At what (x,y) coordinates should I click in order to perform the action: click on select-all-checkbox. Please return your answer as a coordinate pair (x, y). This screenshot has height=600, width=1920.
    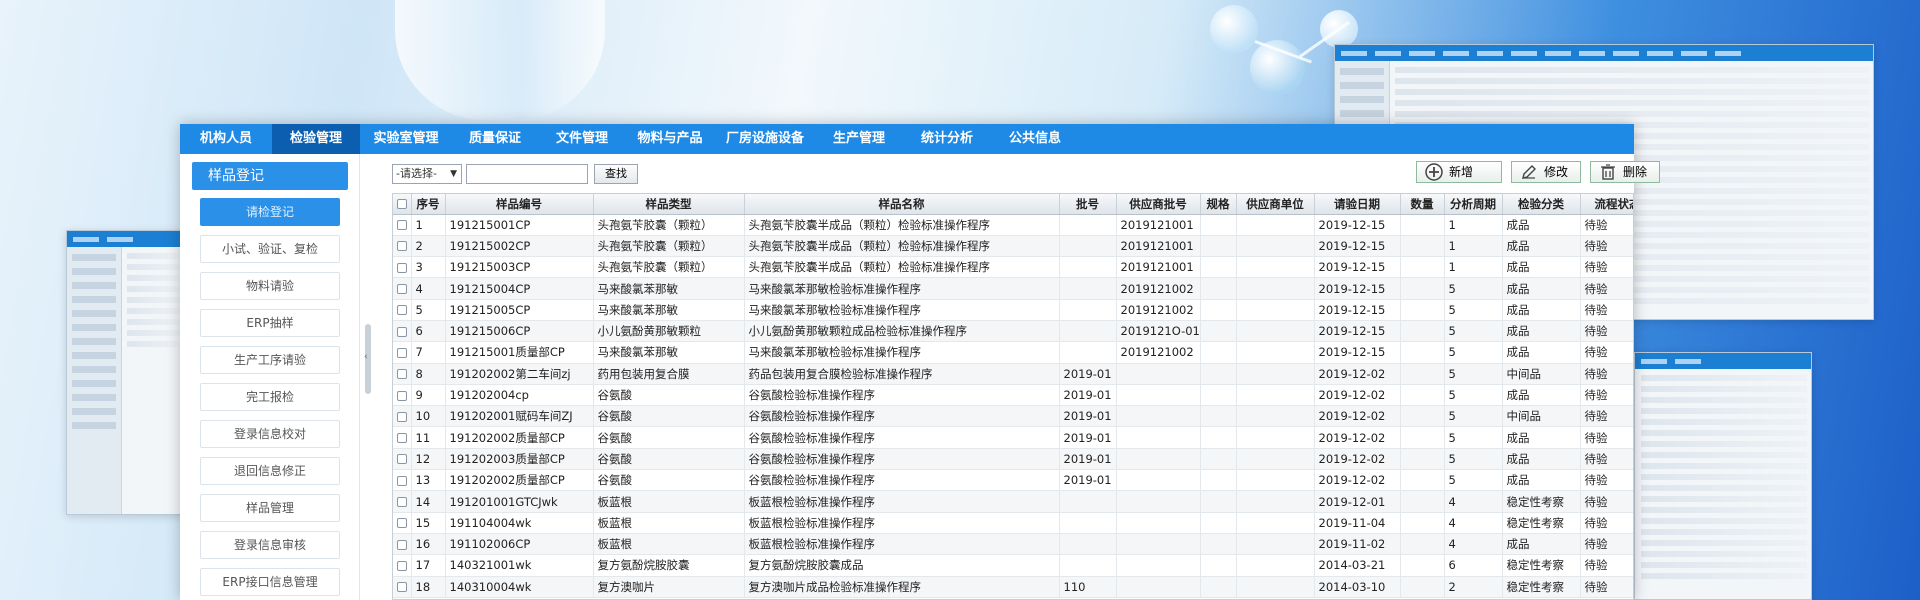
    Looking at the image, I should click on (402, 204).